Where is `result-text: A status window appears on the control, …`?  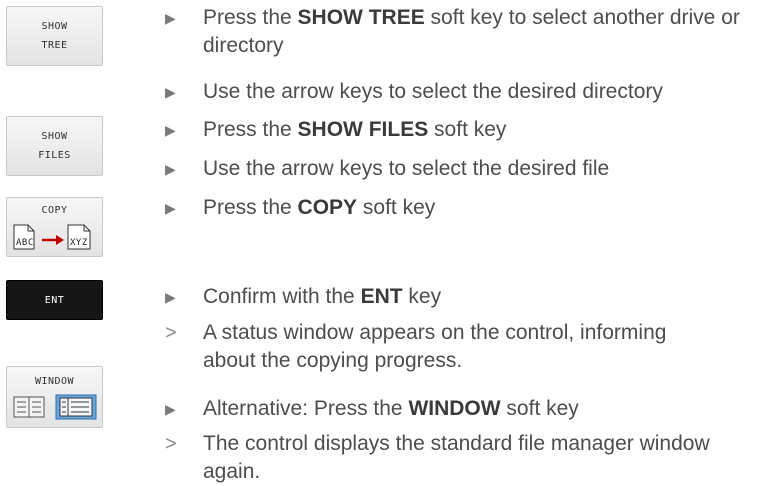 result-text: A status window appears on the control, … is located at coordinates (435, 346).